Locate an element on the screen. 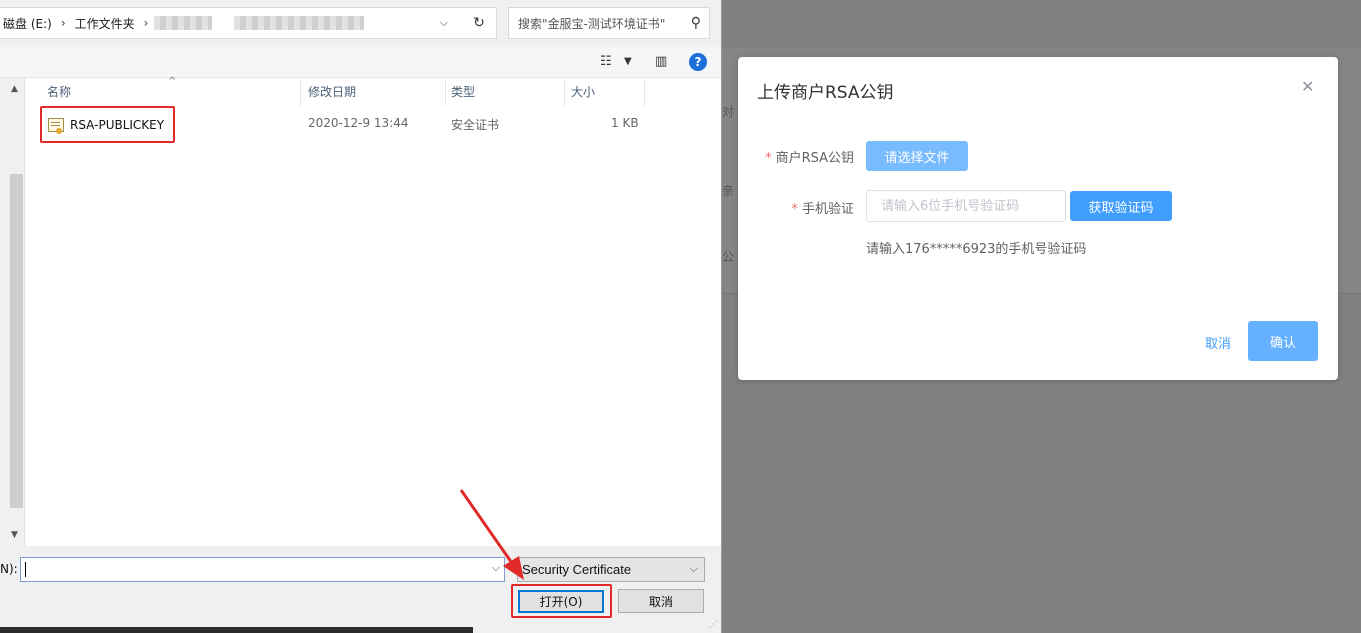 This screenshot has height=633, width=1361. taskbar-strip is located at coordinates (236, 630).